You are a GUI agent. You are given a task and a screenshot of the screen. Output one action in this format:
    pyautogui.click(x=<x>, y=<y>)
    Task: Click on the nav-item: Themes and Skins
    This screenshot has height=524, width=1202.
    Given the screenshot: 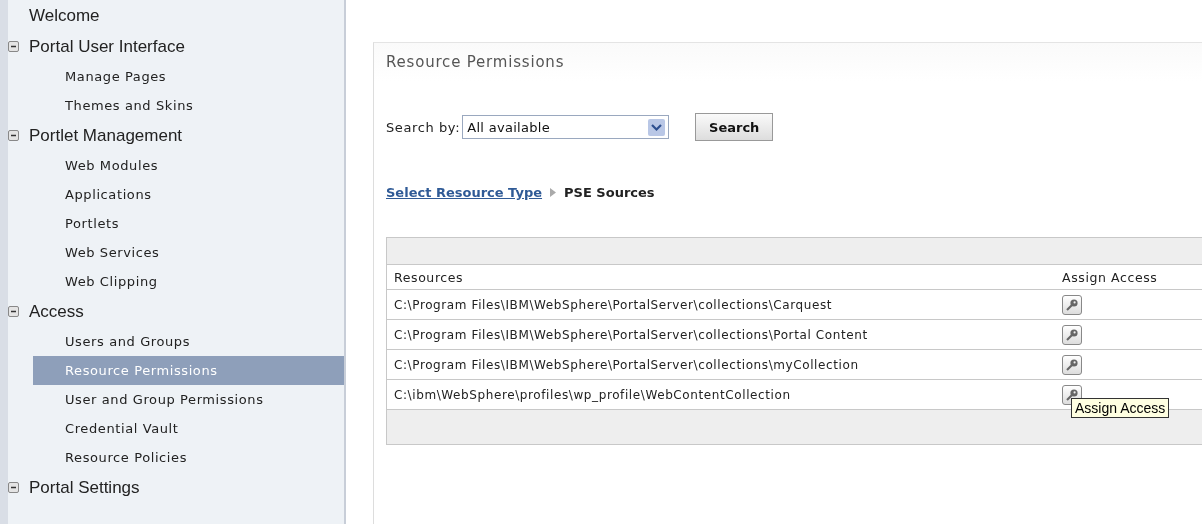 What is the action you would take?
    pyautogui.click(x=188, y=105)
    